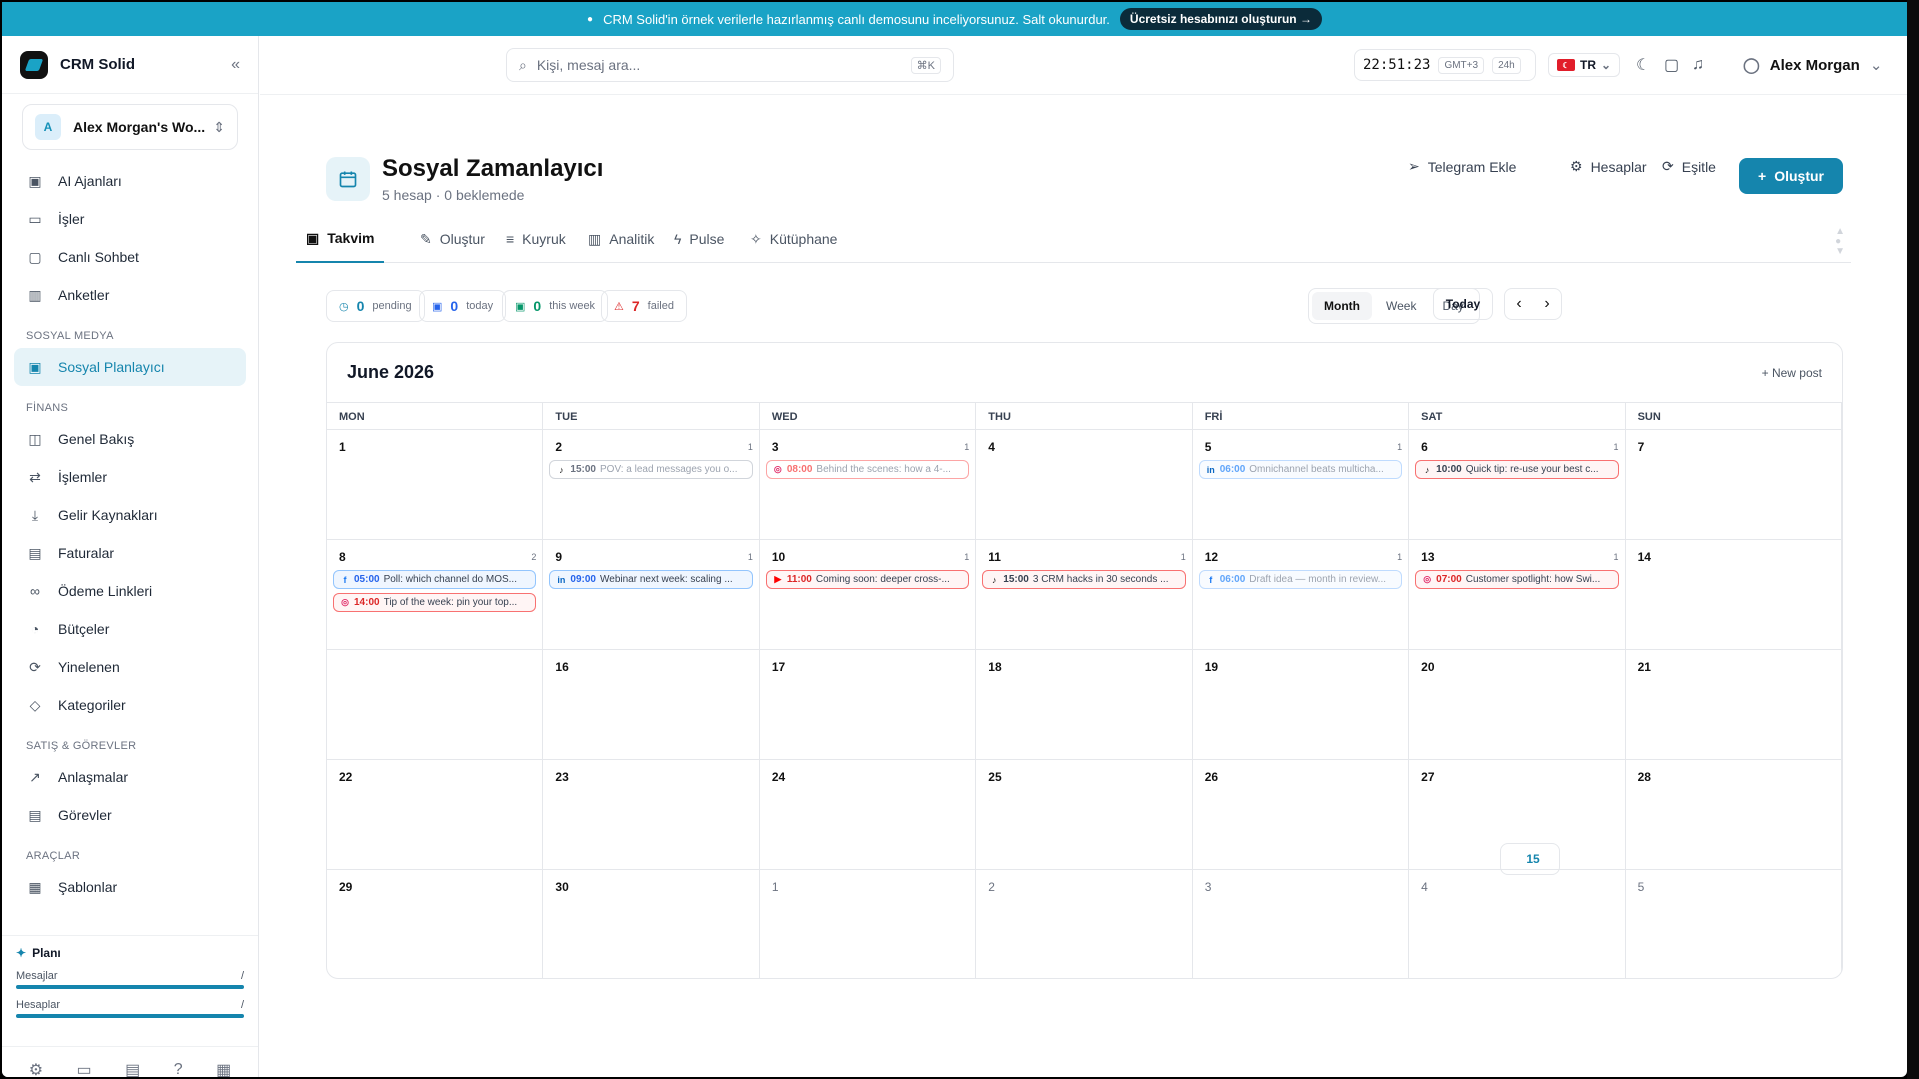  Describe the element at coordinates (1698, 65) in the screenshot. I see `bell-icon: ♫` at that location.